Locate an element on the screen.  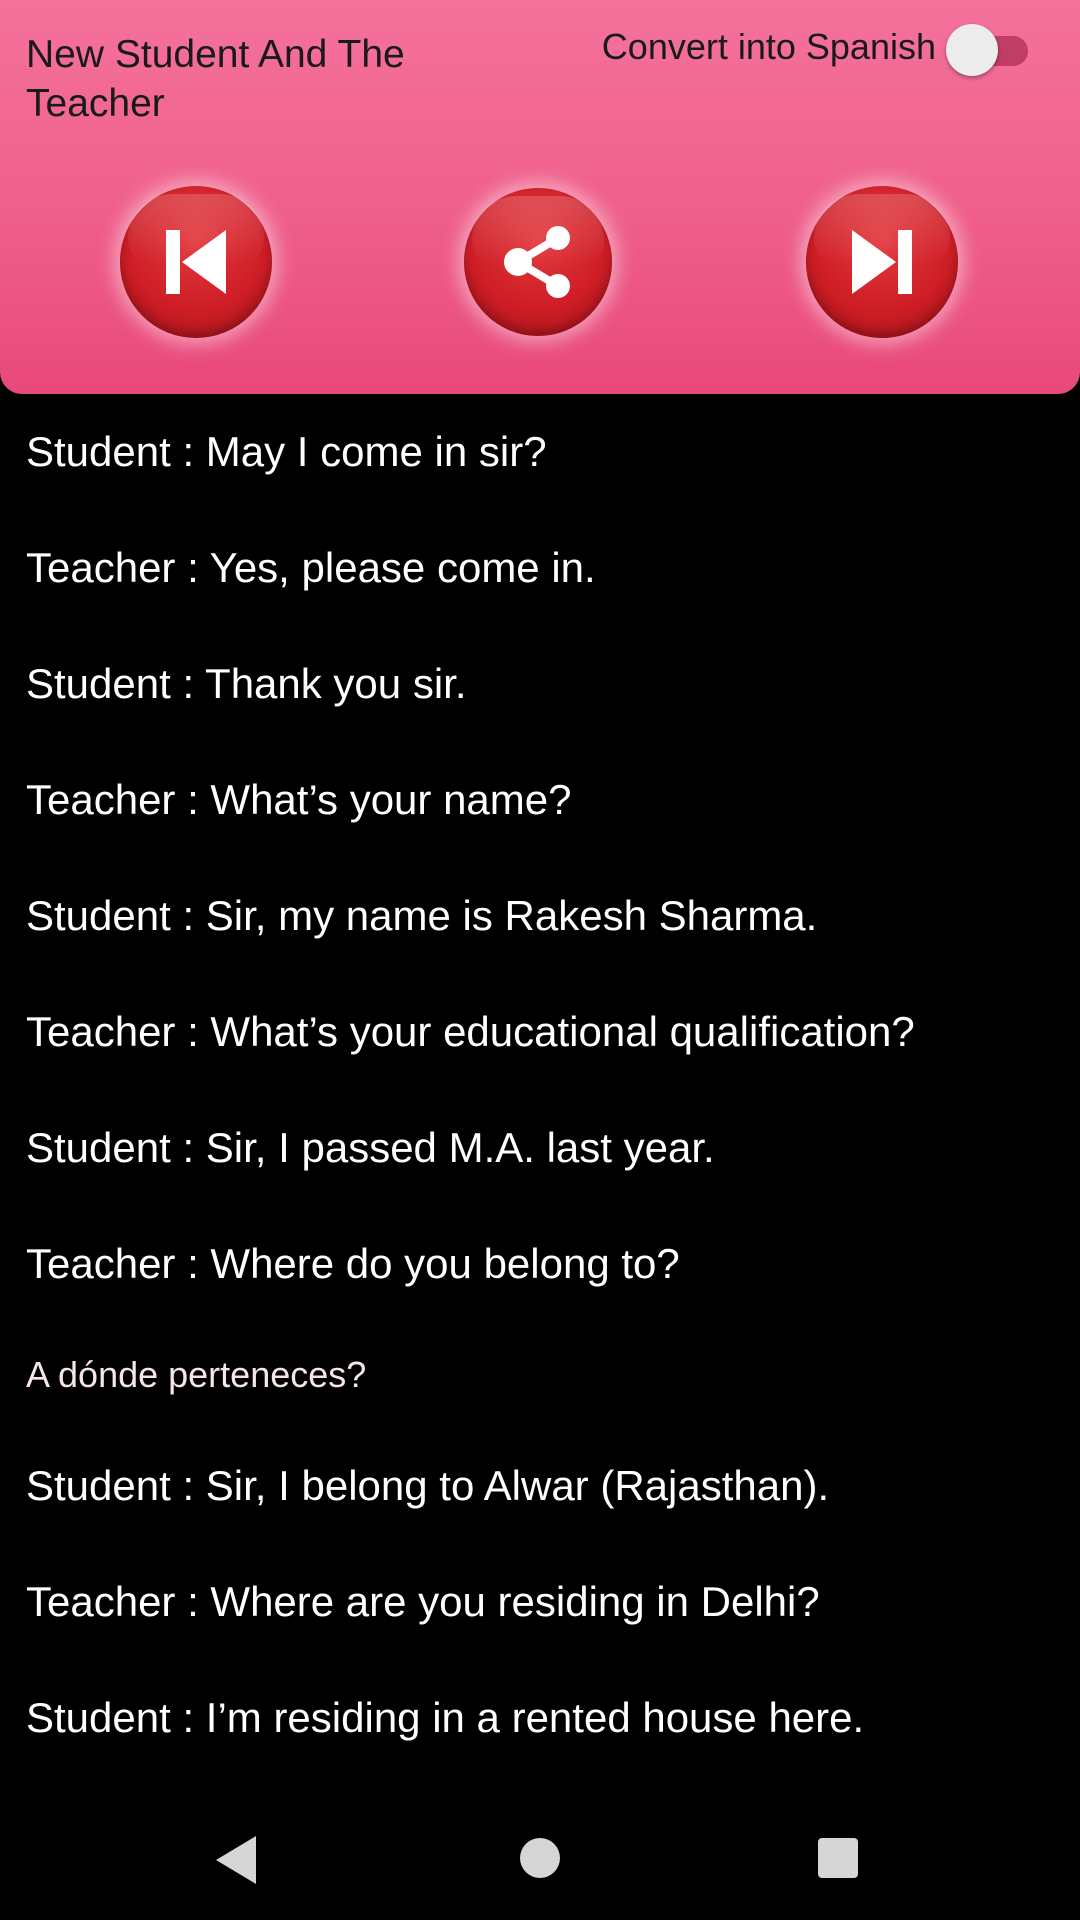
dialogue-line: Student : May I come in sir? is located at coordinates (286, 451).